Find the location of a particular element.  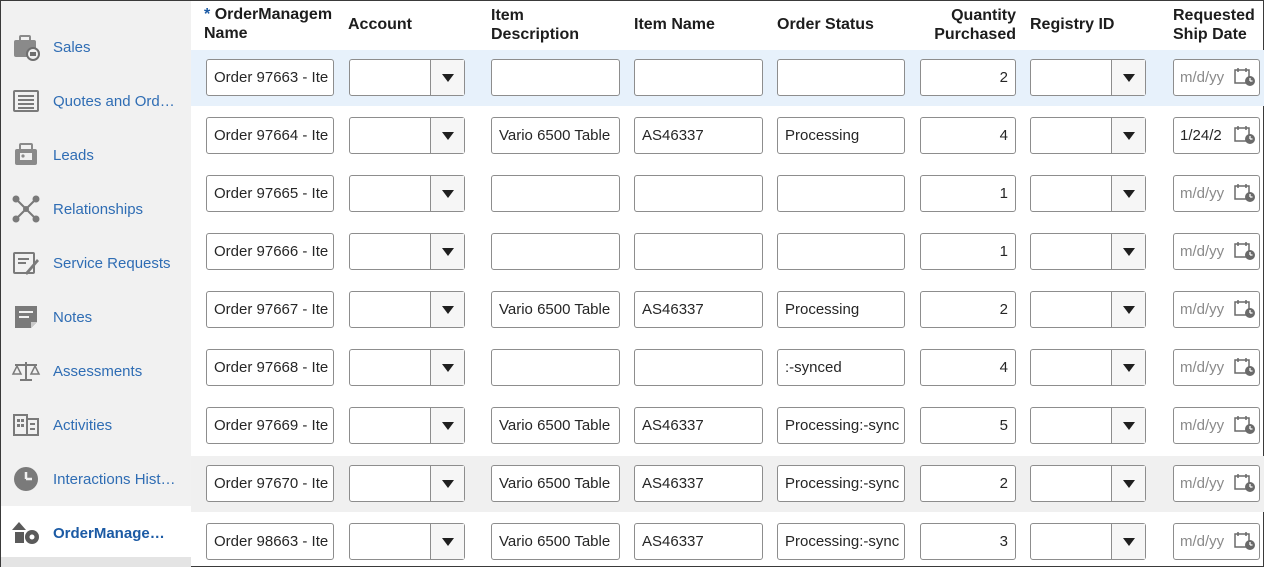

table-row: Order 97666 - Ite 1 m/d/yy is located at coordinates (727, 252).